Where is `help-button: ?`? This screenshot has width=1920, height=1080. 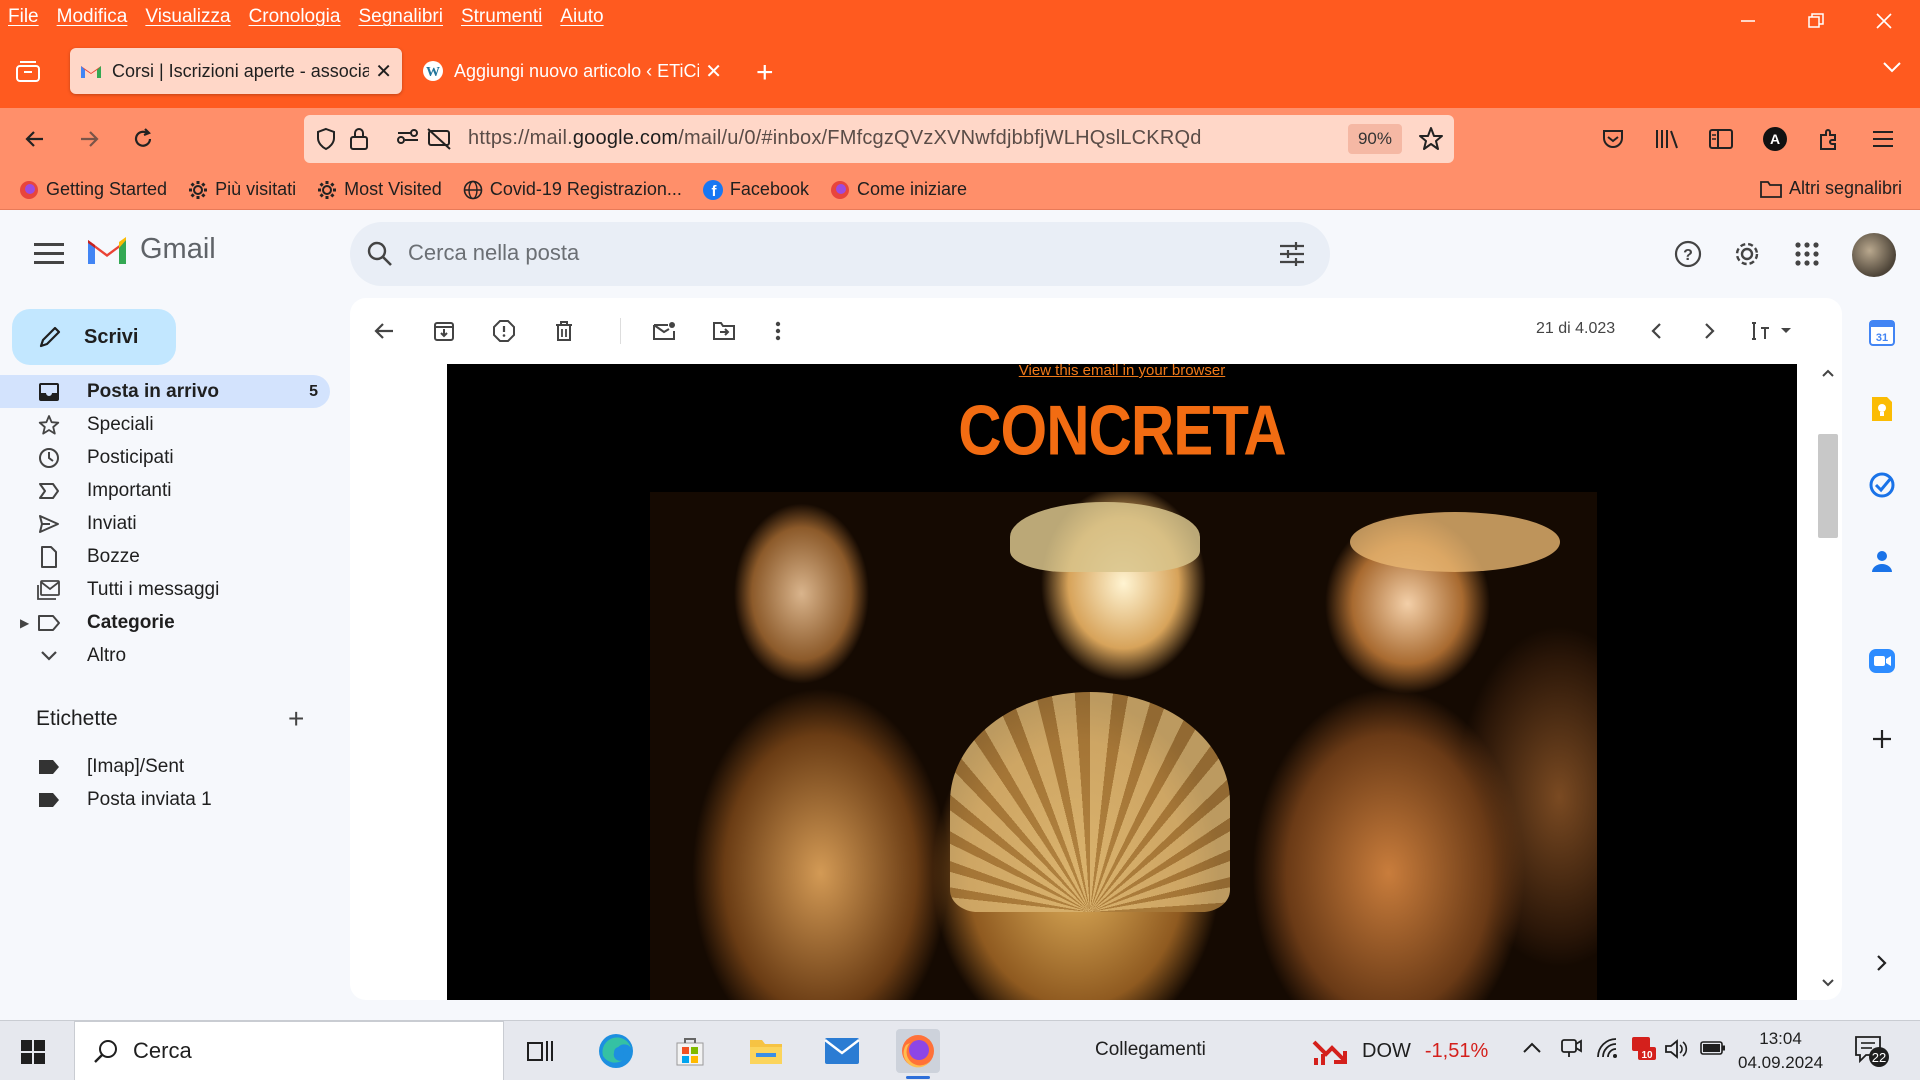
help-button: ? is located at coordinates (1688, 254).